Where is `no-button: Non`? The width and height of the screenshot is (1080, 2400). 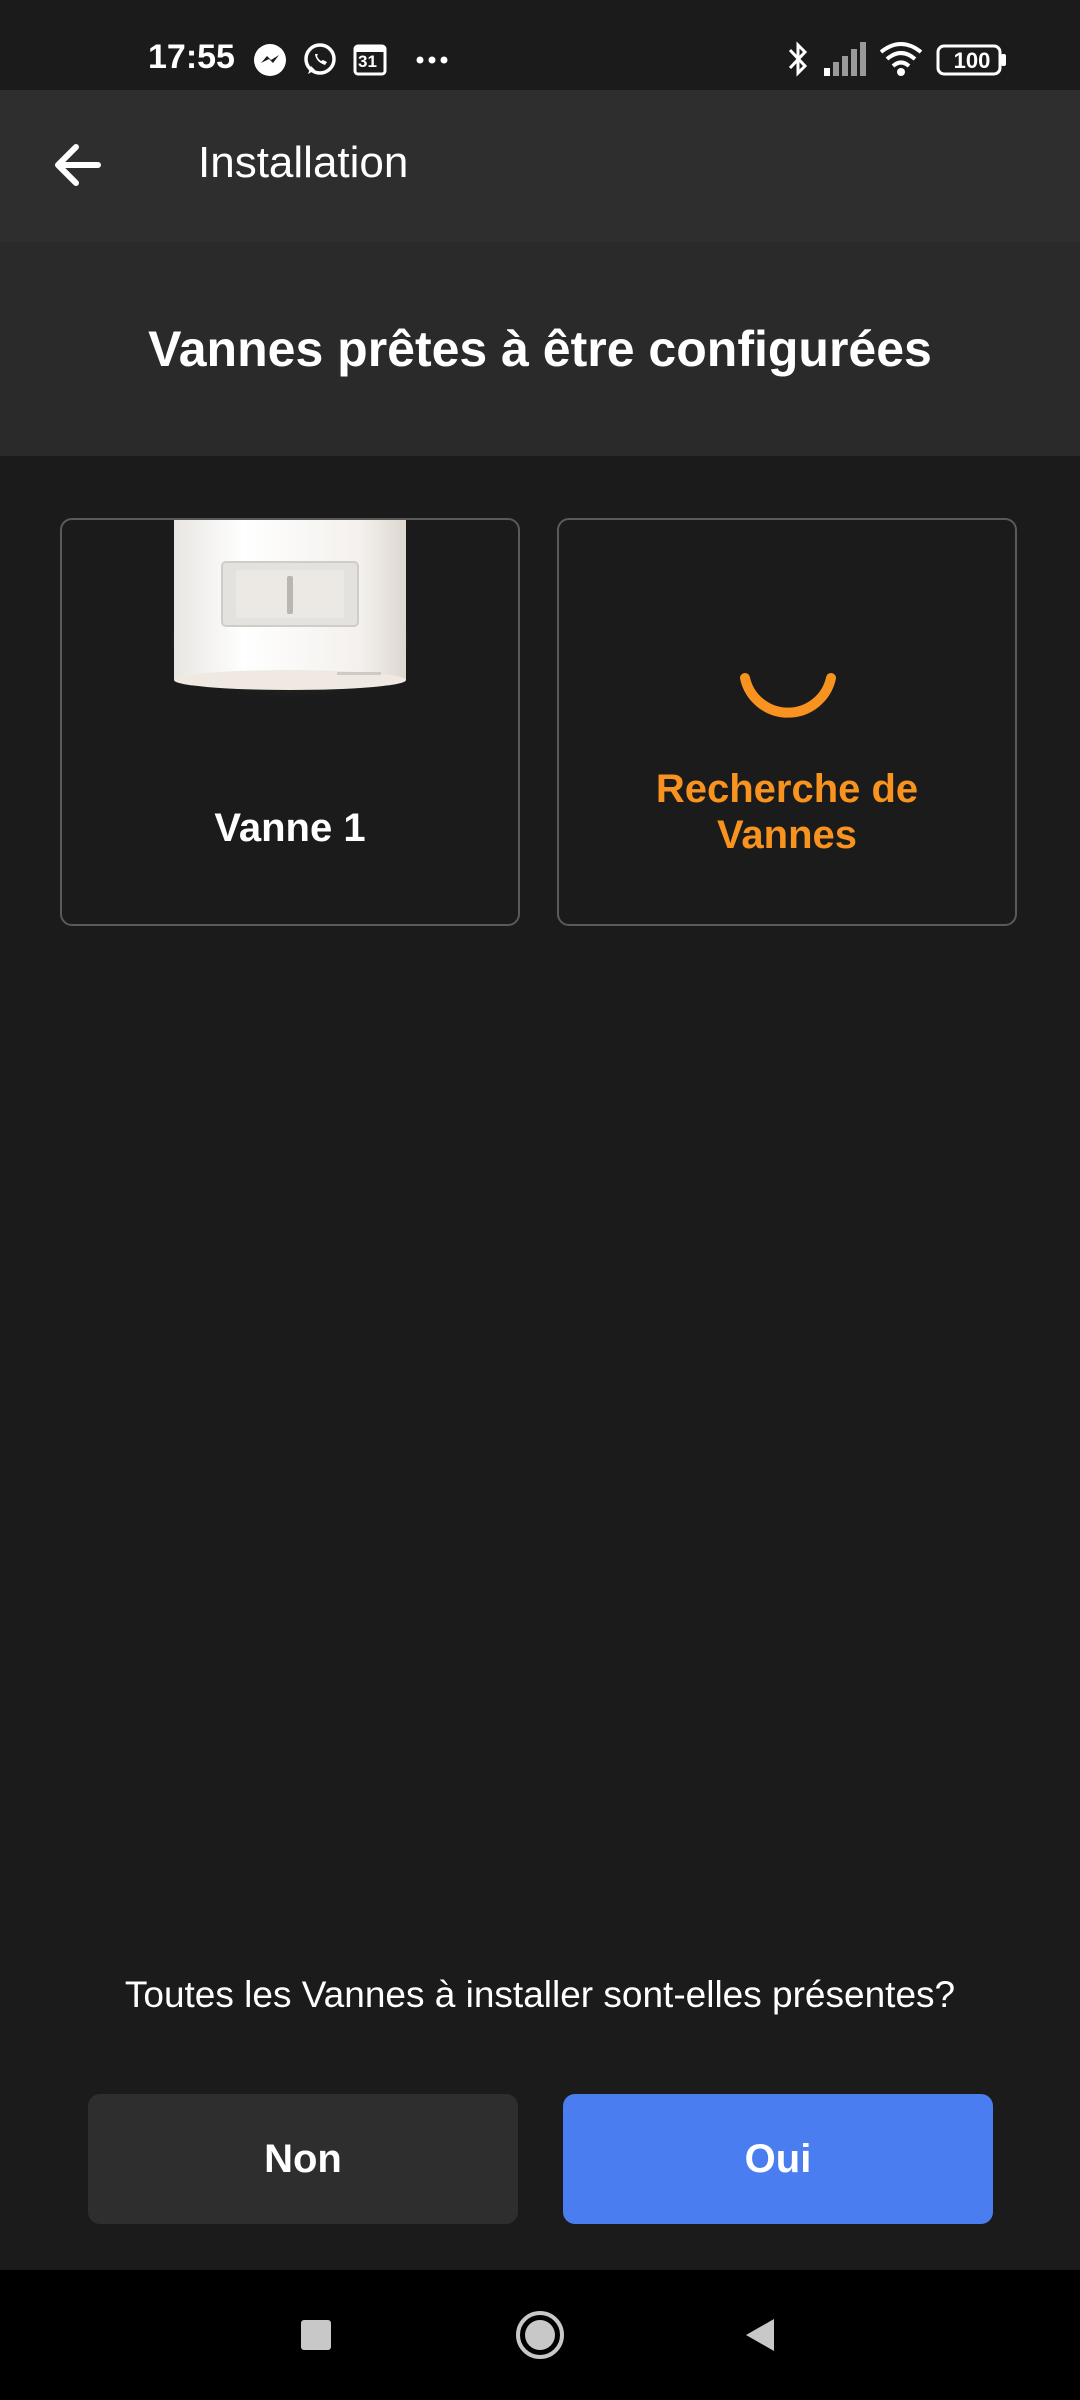 no-button: Non is located at coordinates (303, 2159).